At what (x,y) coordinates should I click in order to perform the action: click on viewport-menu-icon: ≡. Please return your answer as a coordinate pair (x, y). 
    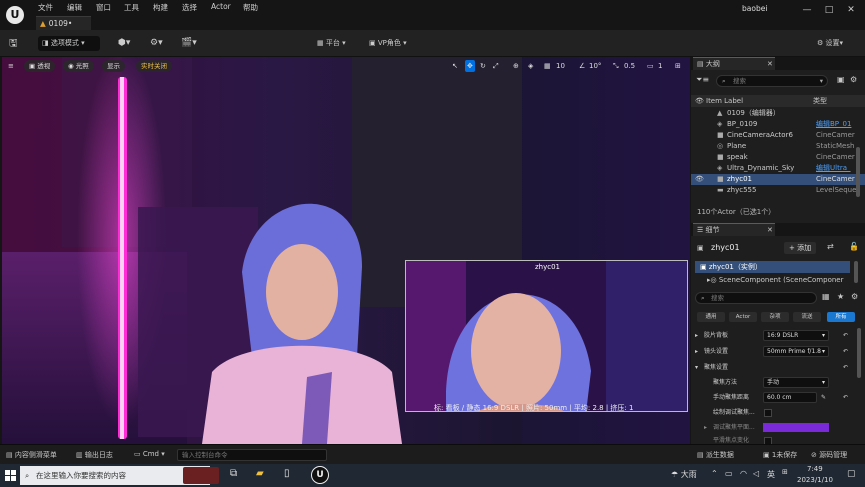
    Looking at the image, I should click on (11, 66).